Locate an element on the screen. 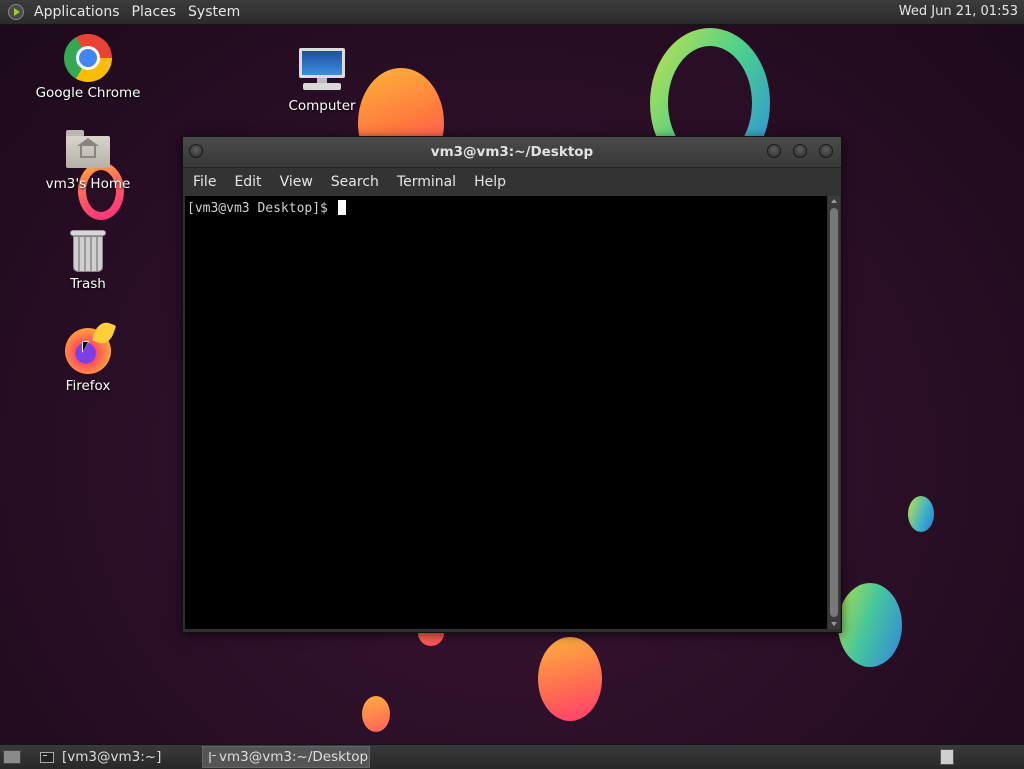 The image size is (1024, 769). bottom-panel: [vm3@vm3:~] vm3@vm3:~/Desktop is located at coordinates (512, 756).